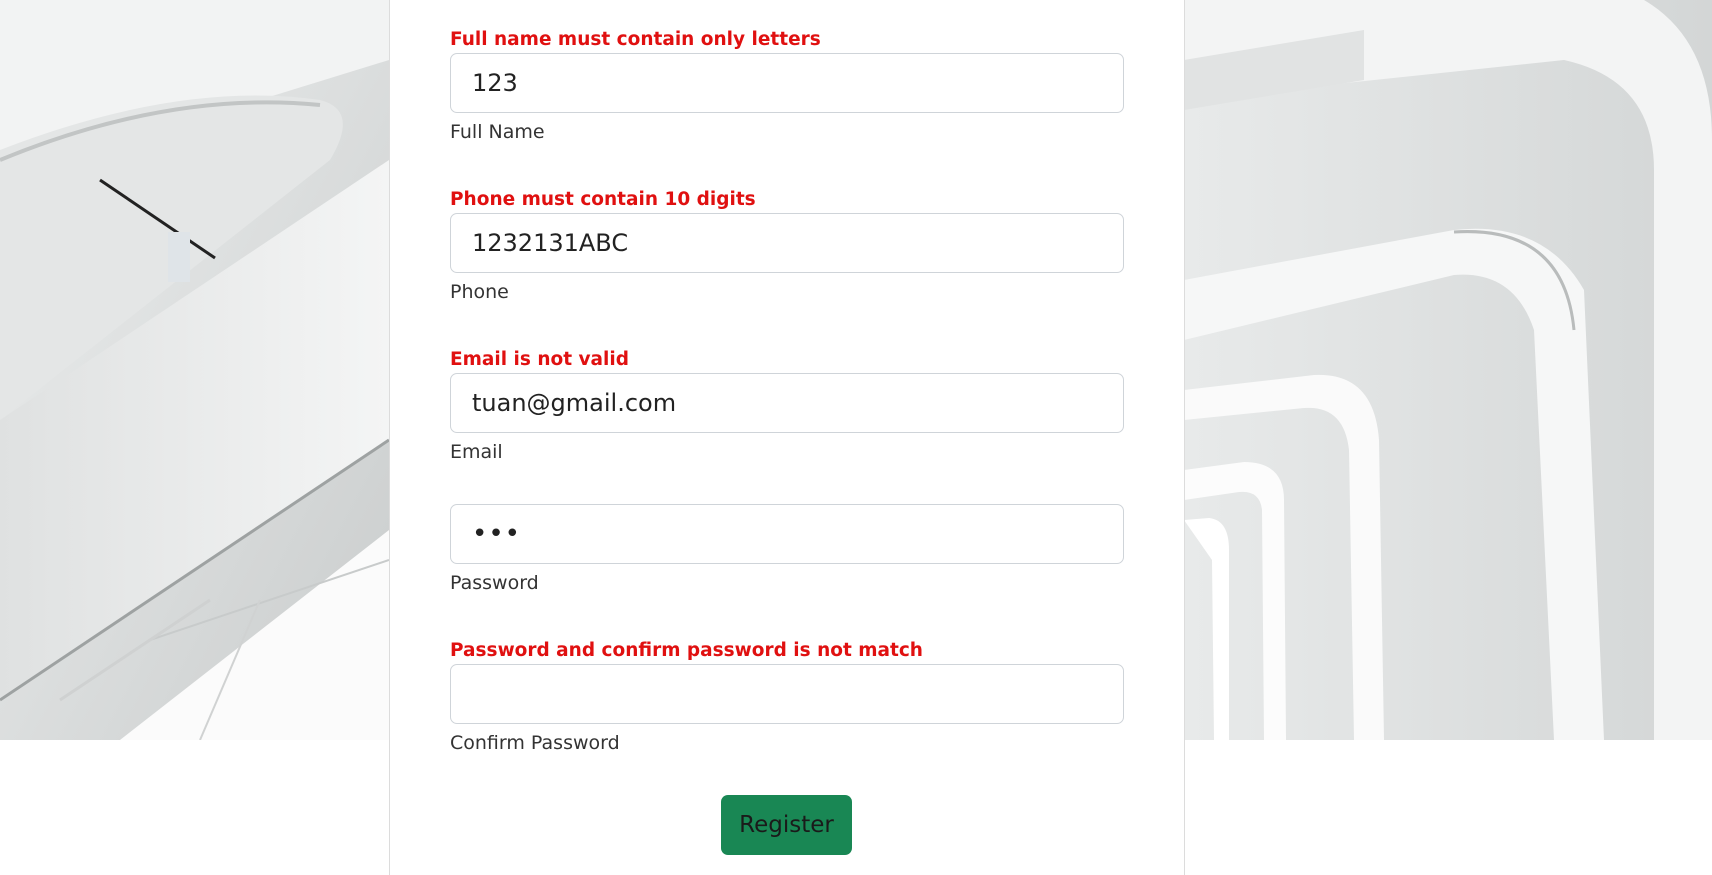 The height and width of the screenshot is (875, 1712). I want to click on full-name-error: Full name must contain only letters, so click(635, 39).